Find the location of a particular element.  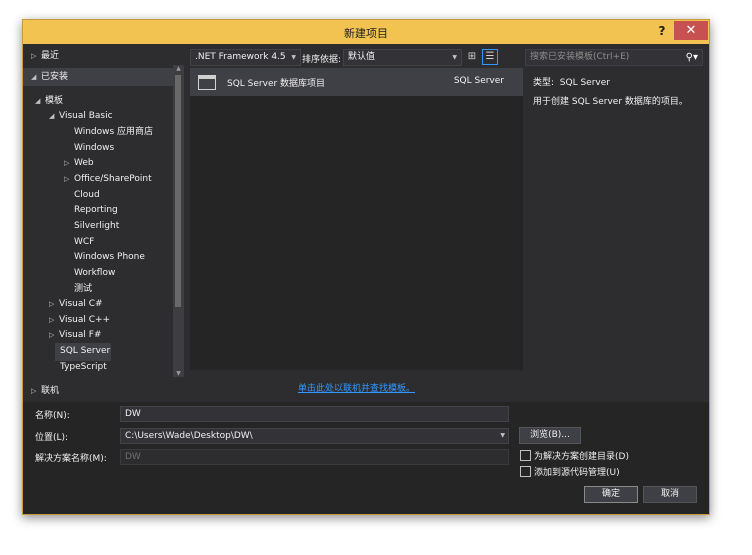

tree-item-cloud: Cloud is located at coordinates (87, 195).